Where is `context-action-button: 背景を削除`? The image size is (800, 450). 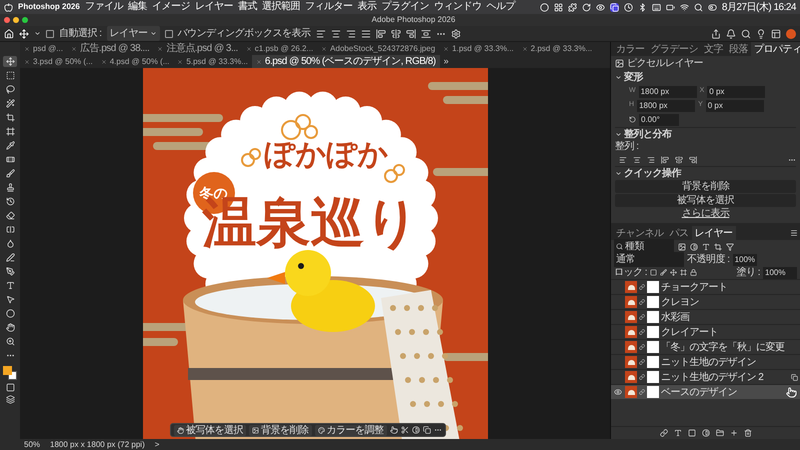
context-action-button: 背景を削除 is located at coordinates (280, 430).